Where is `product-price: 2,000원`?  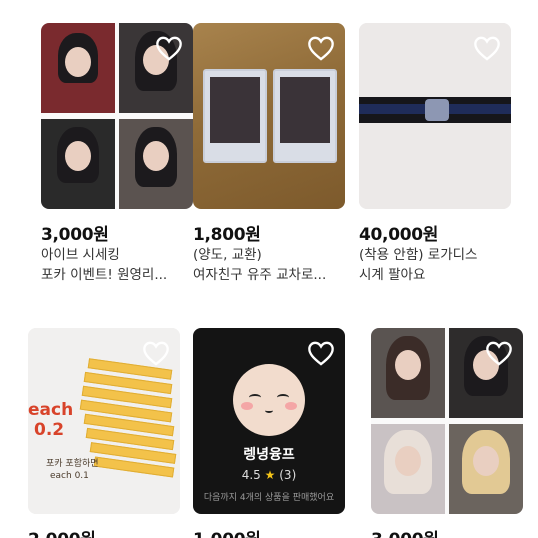
product-price: 2,000원 is located at coordinates (62, 531).